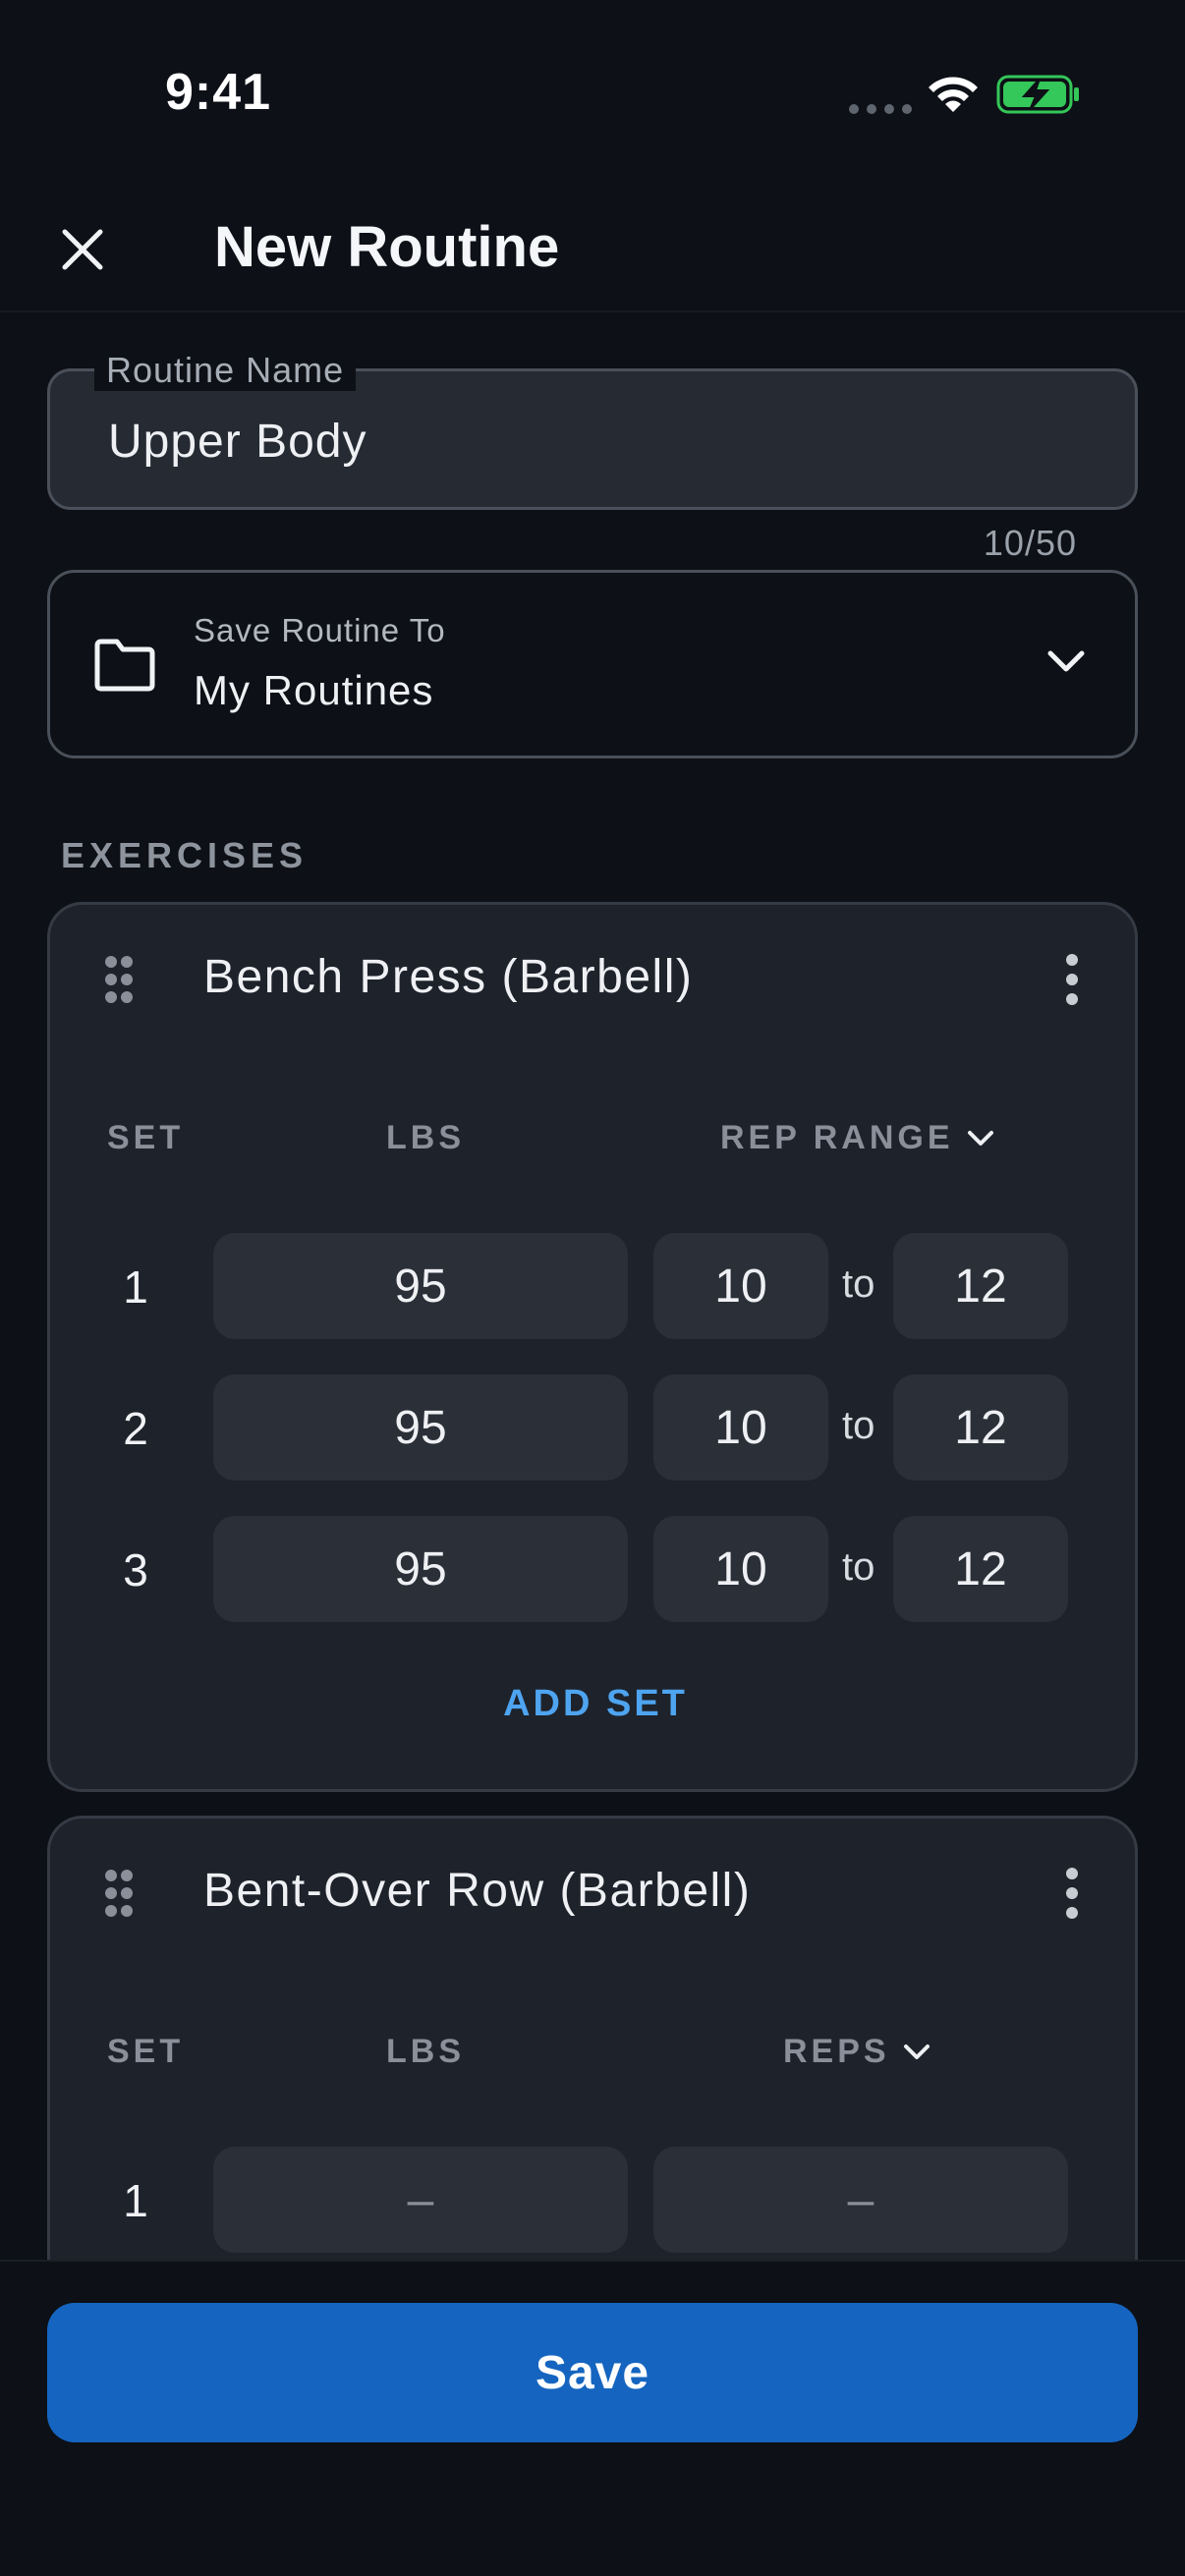  Describe the element at coordinates (861, 2200) in the screenshot. I see `reps-input: –` at that location.